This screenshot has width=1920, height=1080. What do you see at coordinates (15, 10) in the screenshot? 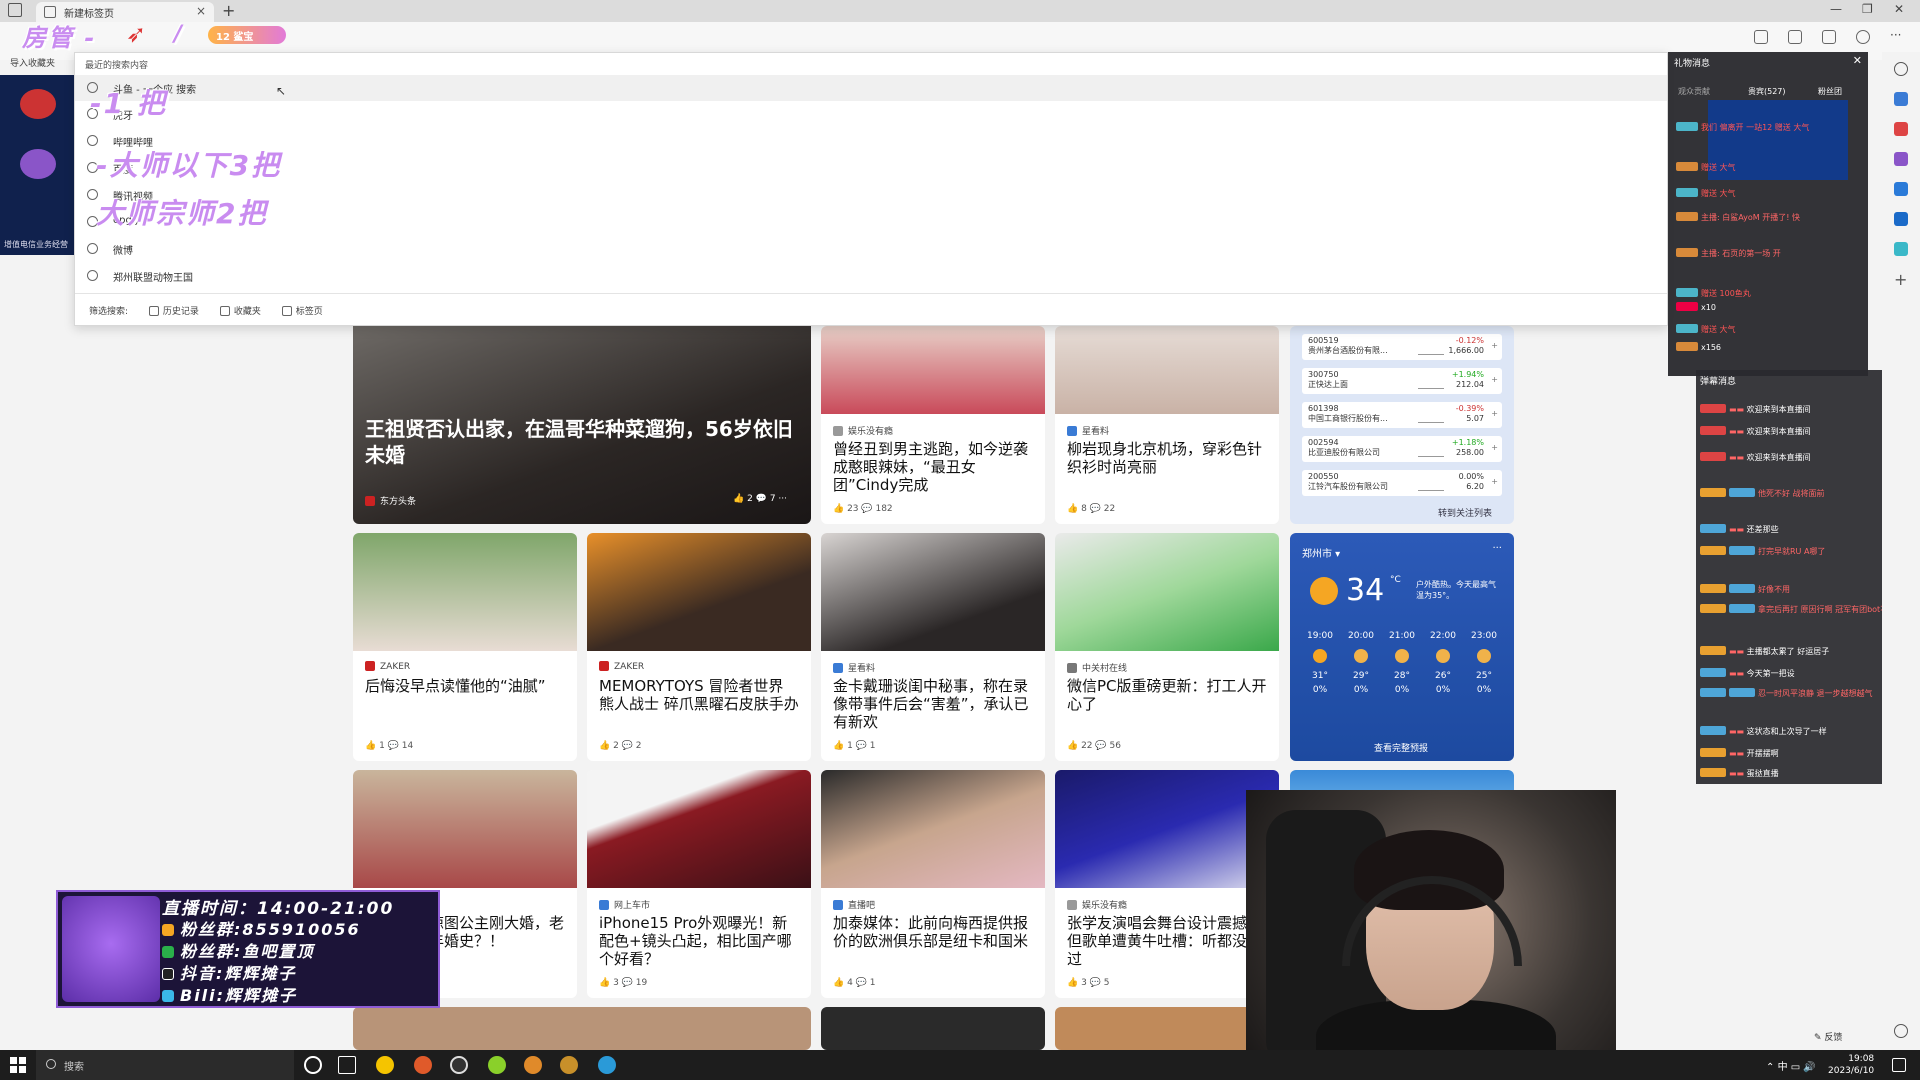
I see `window-menu-icon` at bounding box center [15, 10].